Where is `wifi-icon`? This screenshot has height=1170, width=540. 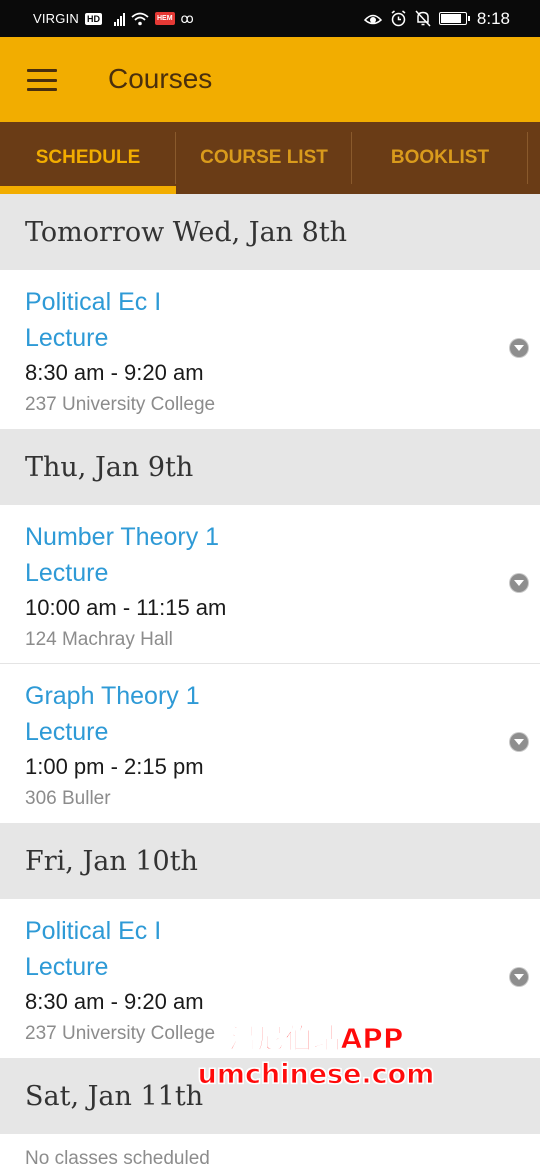
wifi-icon is located at coordinates (140, 18).